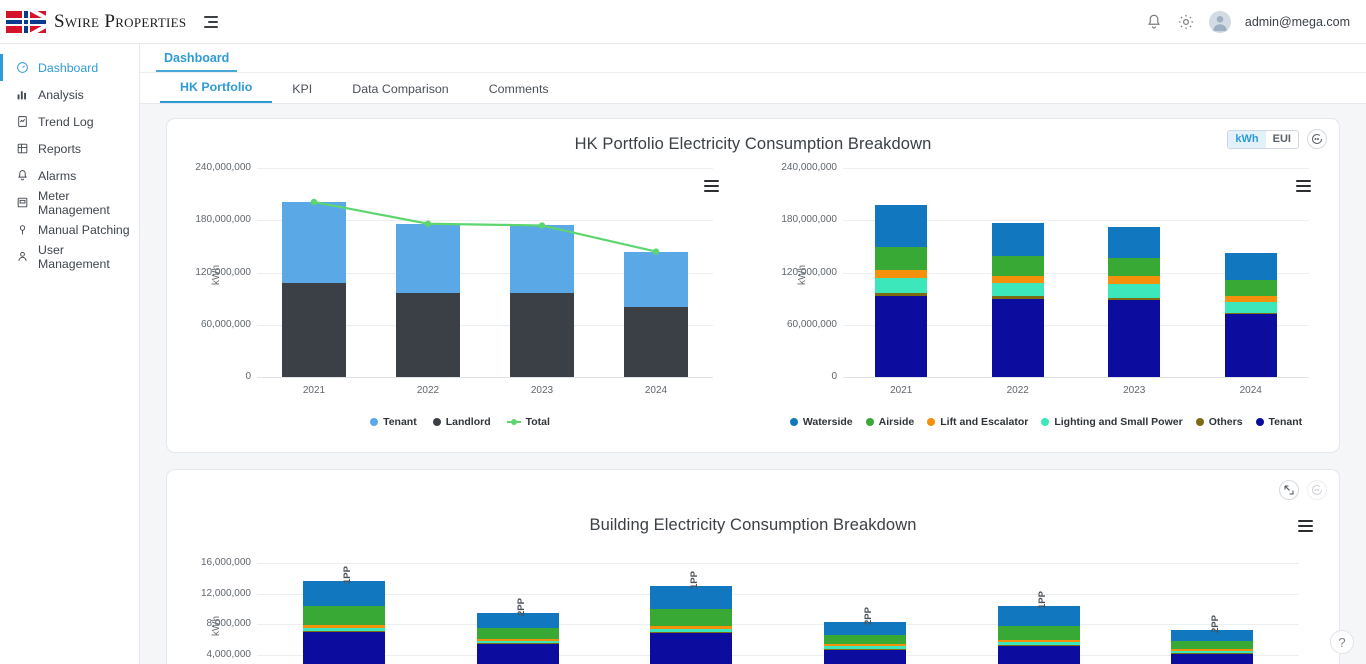 This screenshot has height=664, width=1366. What do you see at coordinates (896, 422) in the screenshot?
I see `legend-label: Airside` at bounding box center [896, 422].